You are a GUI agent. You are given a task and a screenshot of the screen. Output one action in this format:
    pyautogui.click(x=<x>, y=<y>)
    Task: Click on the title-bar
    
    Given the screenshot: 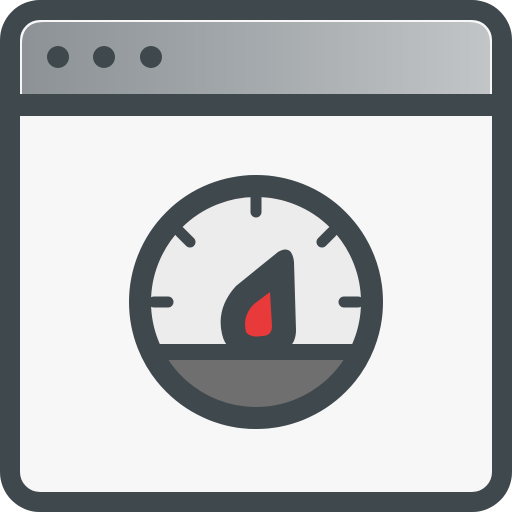 What is the action you would take?
    pyautogui.click(x=256, y=63)
    